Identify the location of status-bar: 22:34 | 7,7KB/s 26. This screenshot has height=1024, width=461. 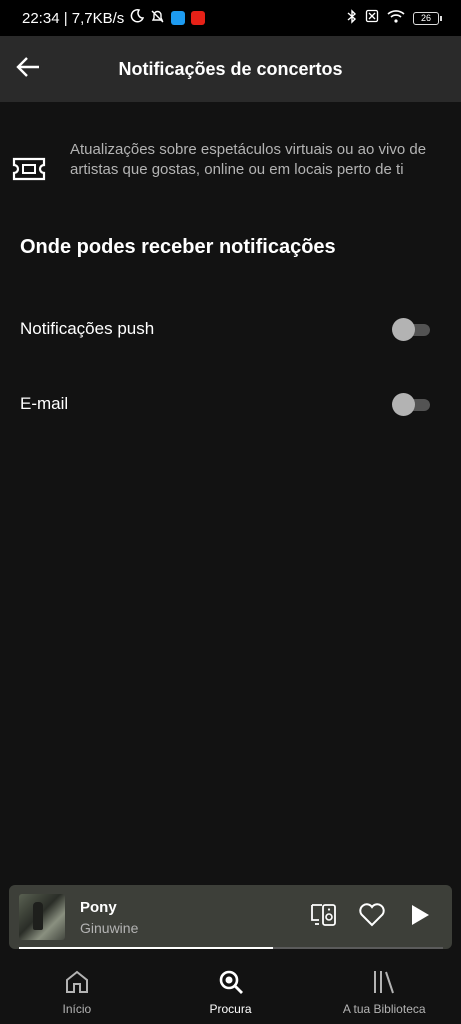
(230, 18).